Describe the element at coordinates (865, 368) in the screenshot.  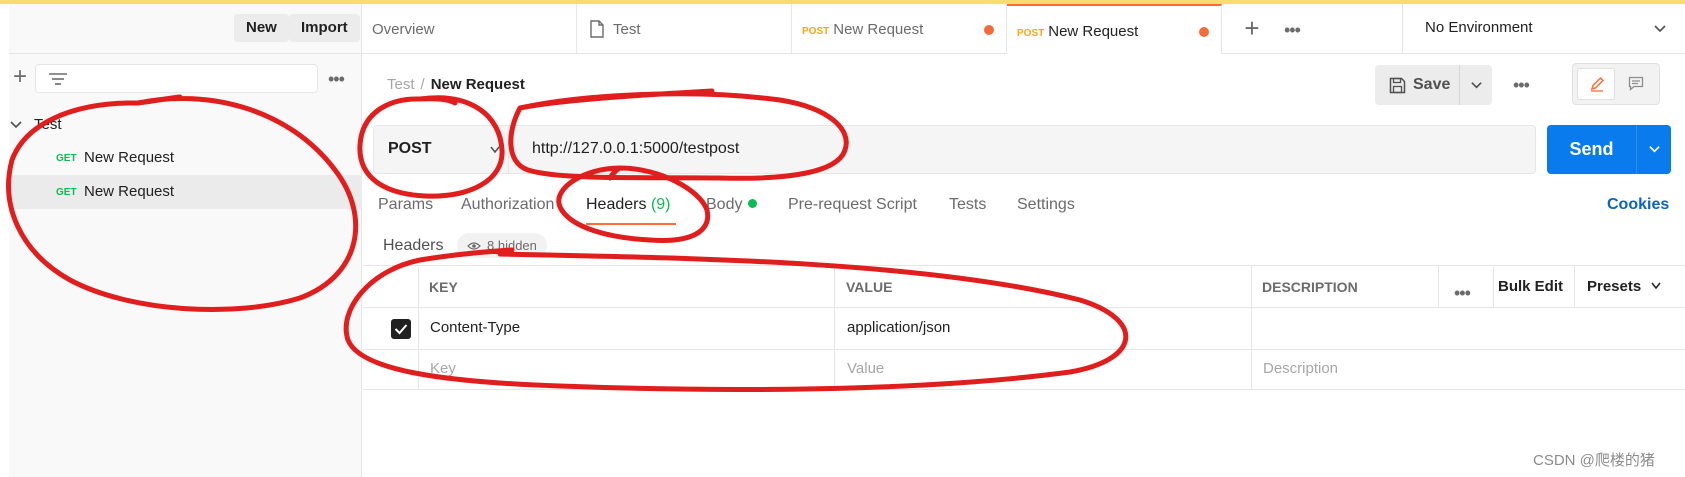
I see `new-value-input: Value` at that location.